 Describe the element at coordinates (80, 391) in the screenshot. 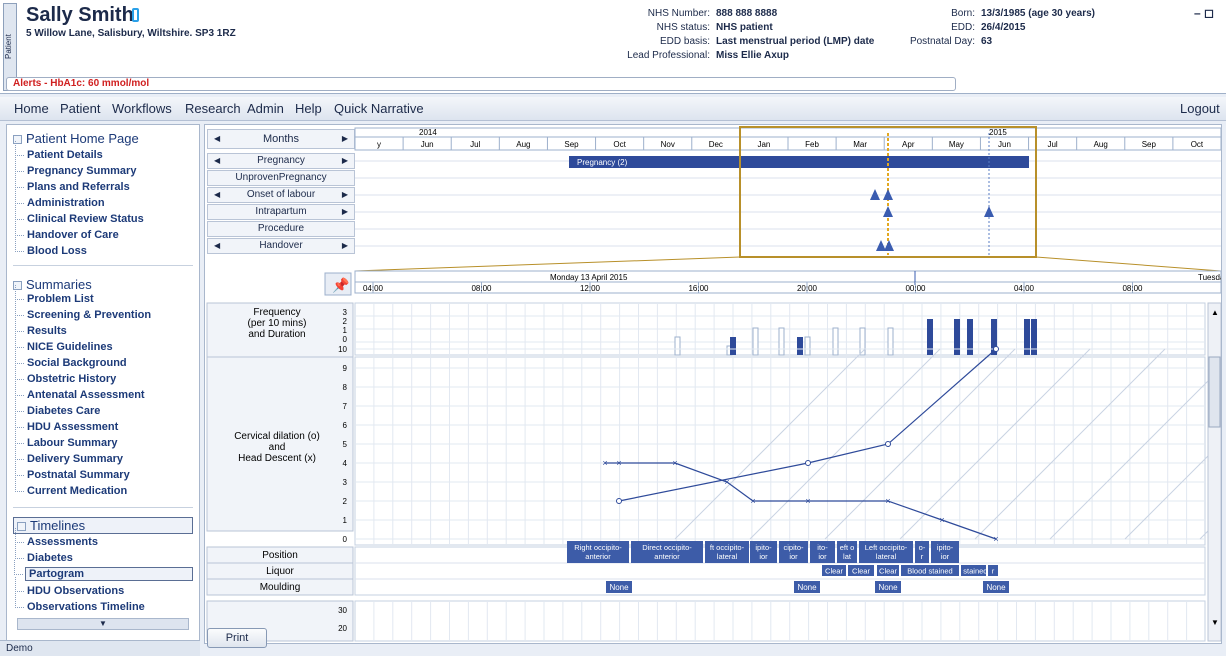

I see `sidebar-item-antenatal: Antenatal Assessment` at that location.